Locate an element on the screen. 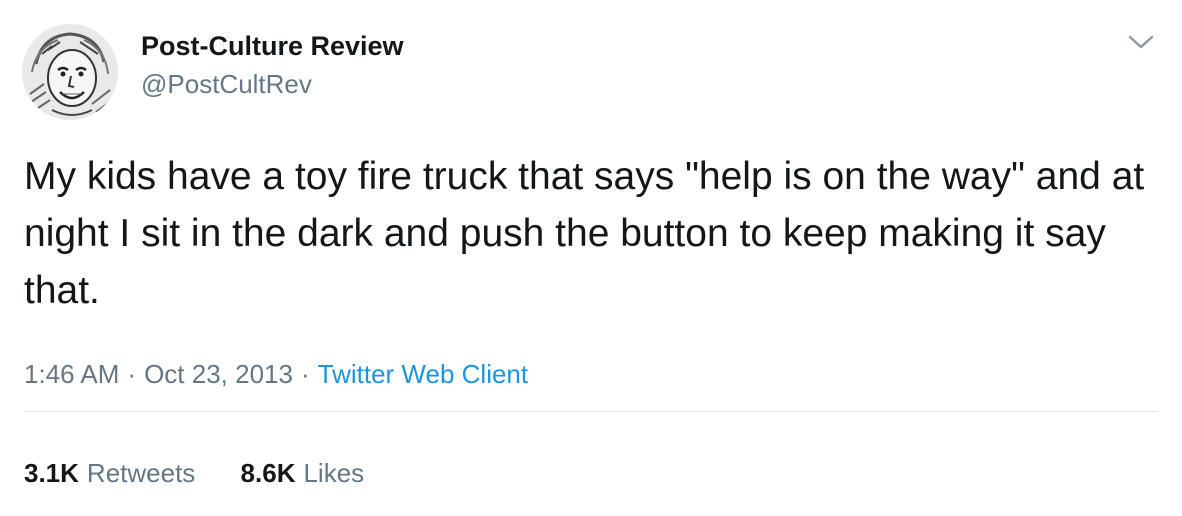  avatar is located at coordinates (70, 72).